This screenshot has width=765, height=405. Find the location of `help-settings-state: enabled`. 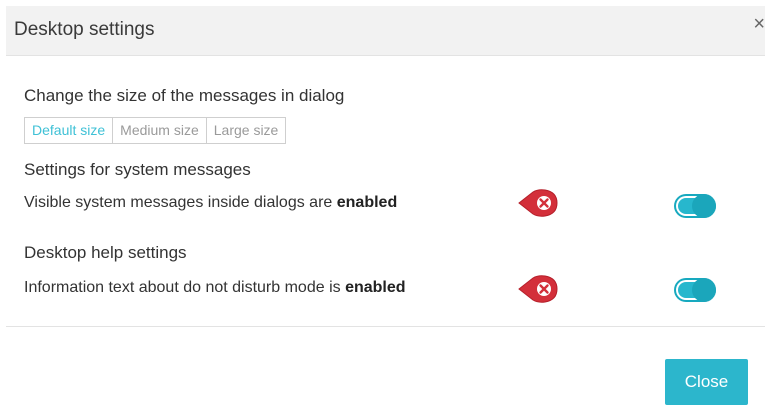

help-settings-state: enabled is located at coordinates (375, 287).